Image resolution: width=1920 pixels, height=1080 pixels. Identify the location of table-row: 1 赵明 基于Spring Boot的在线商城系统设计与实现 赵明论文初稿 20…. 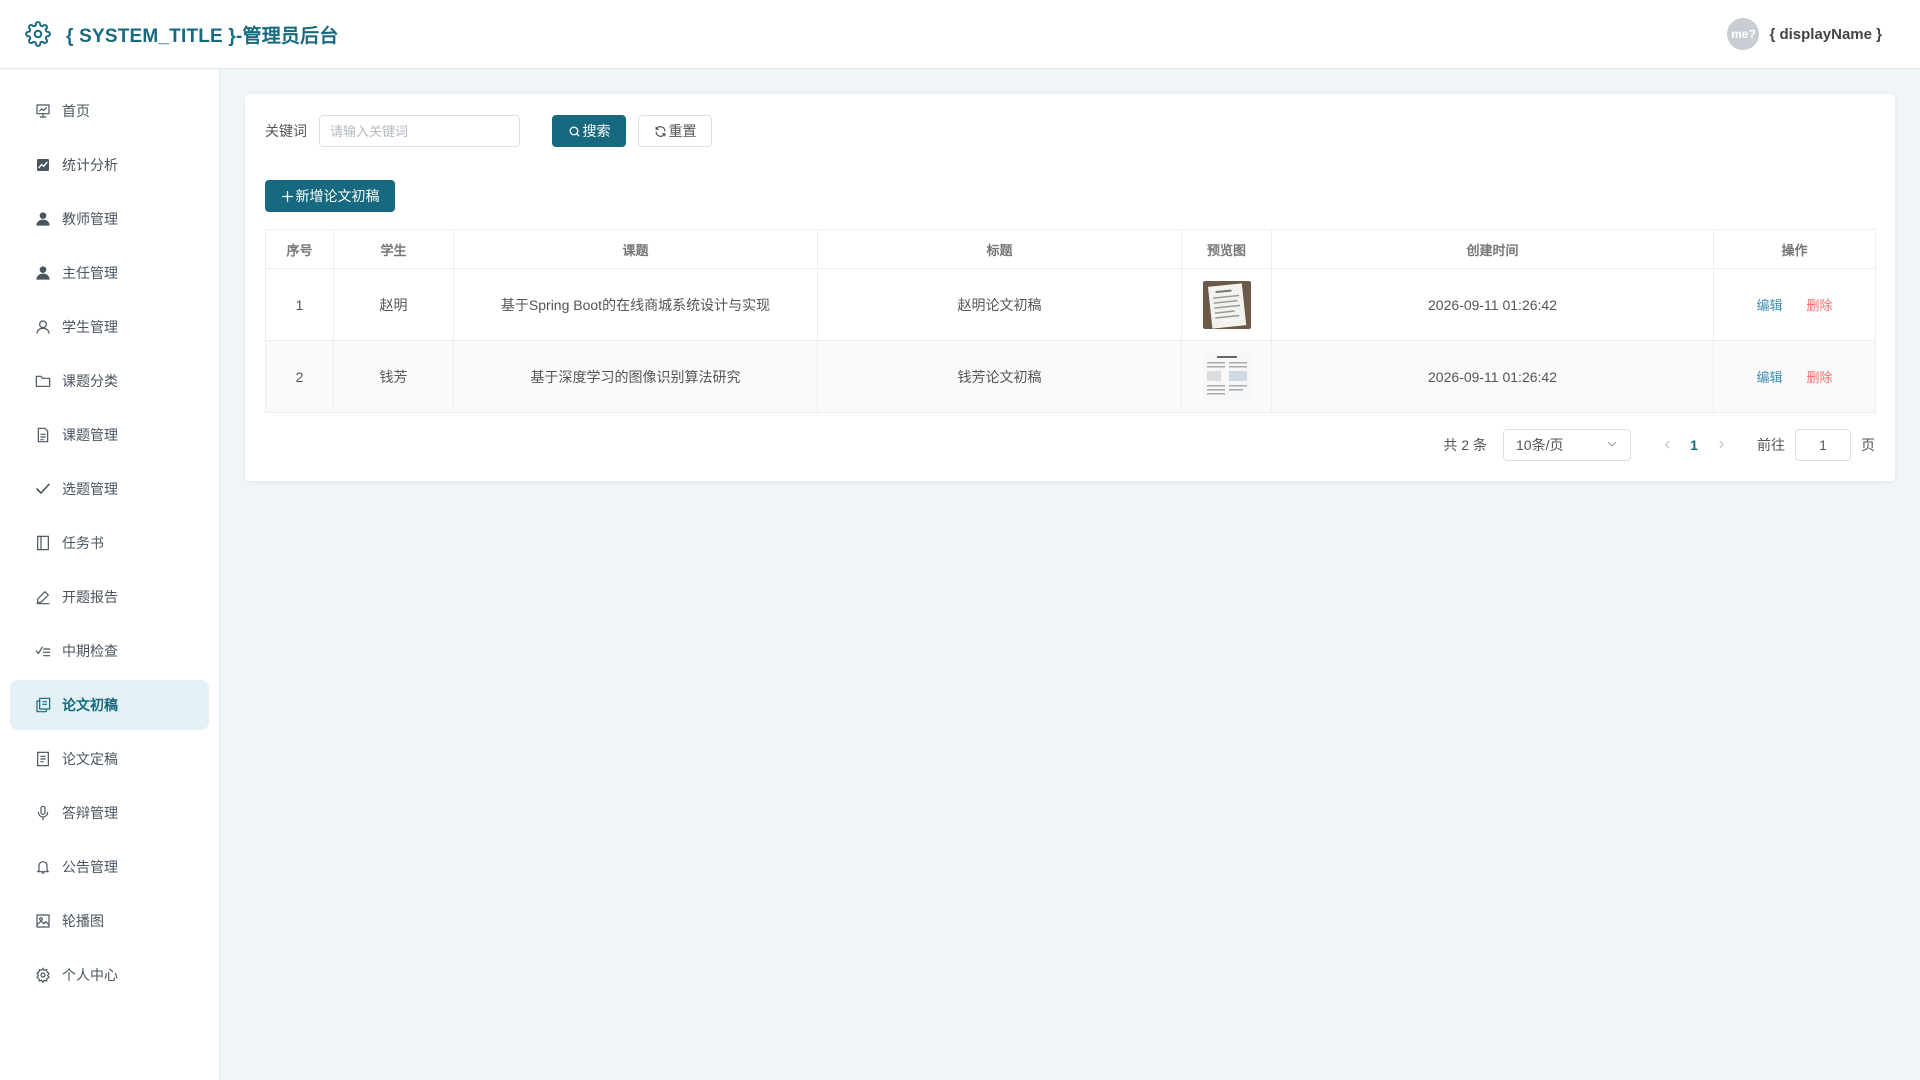
(1070, 304).